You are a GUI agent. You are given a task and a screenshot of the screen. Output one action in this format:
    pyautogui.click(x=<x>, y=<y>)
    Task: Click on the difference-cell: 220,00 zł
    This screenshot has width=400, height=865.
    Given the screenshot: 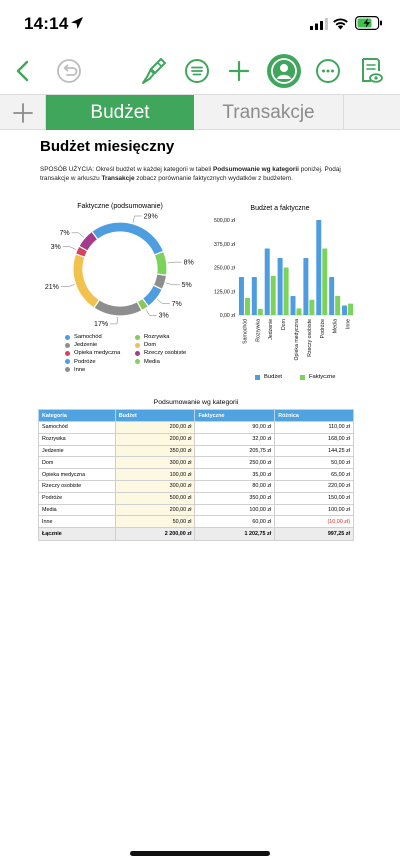 What is the action you would take?
    pyautogui.click(x=314, y=486)
    